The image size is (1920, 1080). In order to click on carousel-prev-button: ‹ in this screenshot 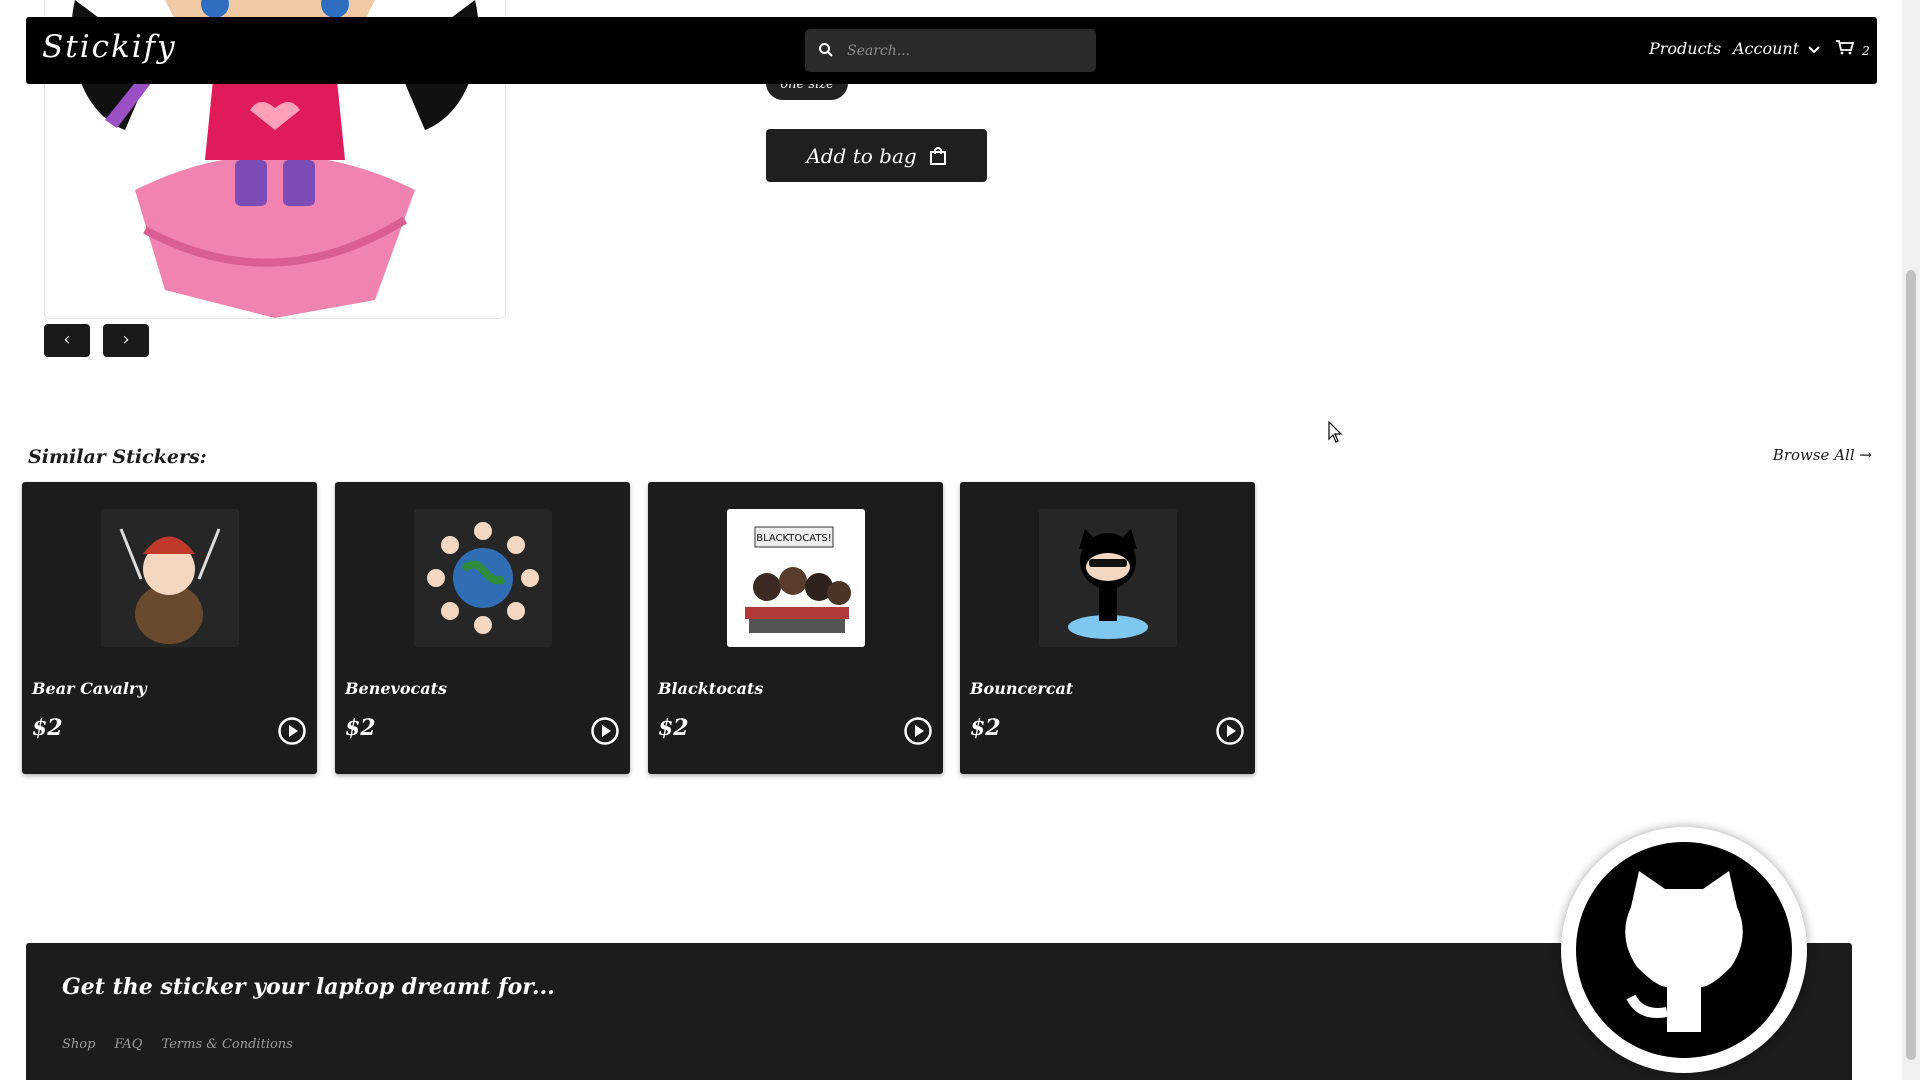, I will do `click(67, 340)`.